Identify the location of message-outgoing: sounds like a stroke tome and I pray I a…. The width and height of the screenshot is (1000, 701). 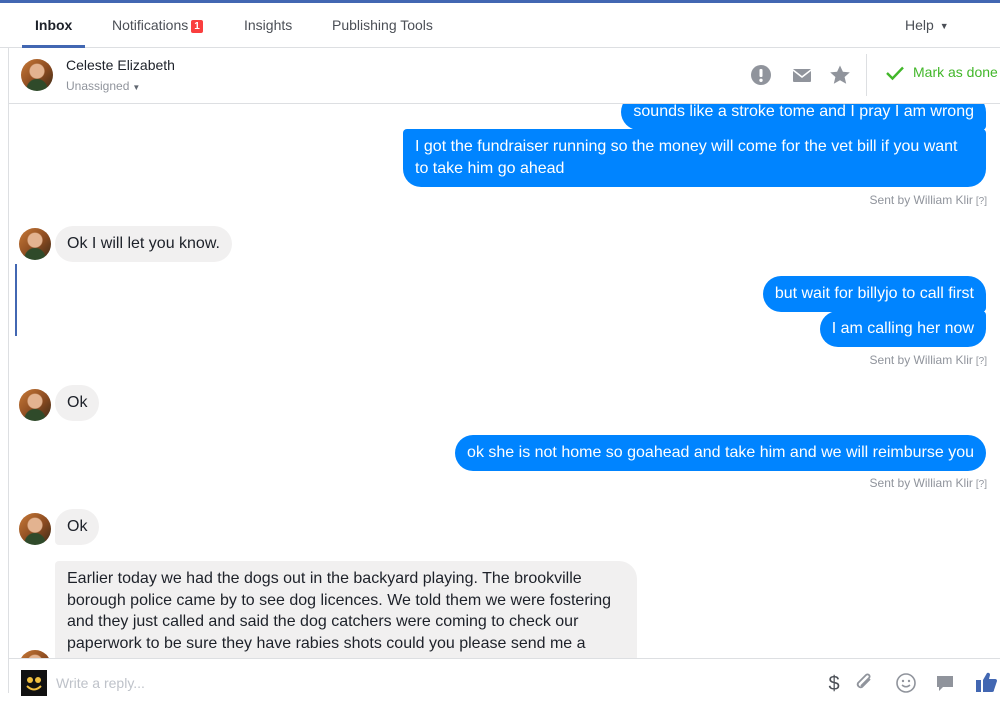
(803, 117).